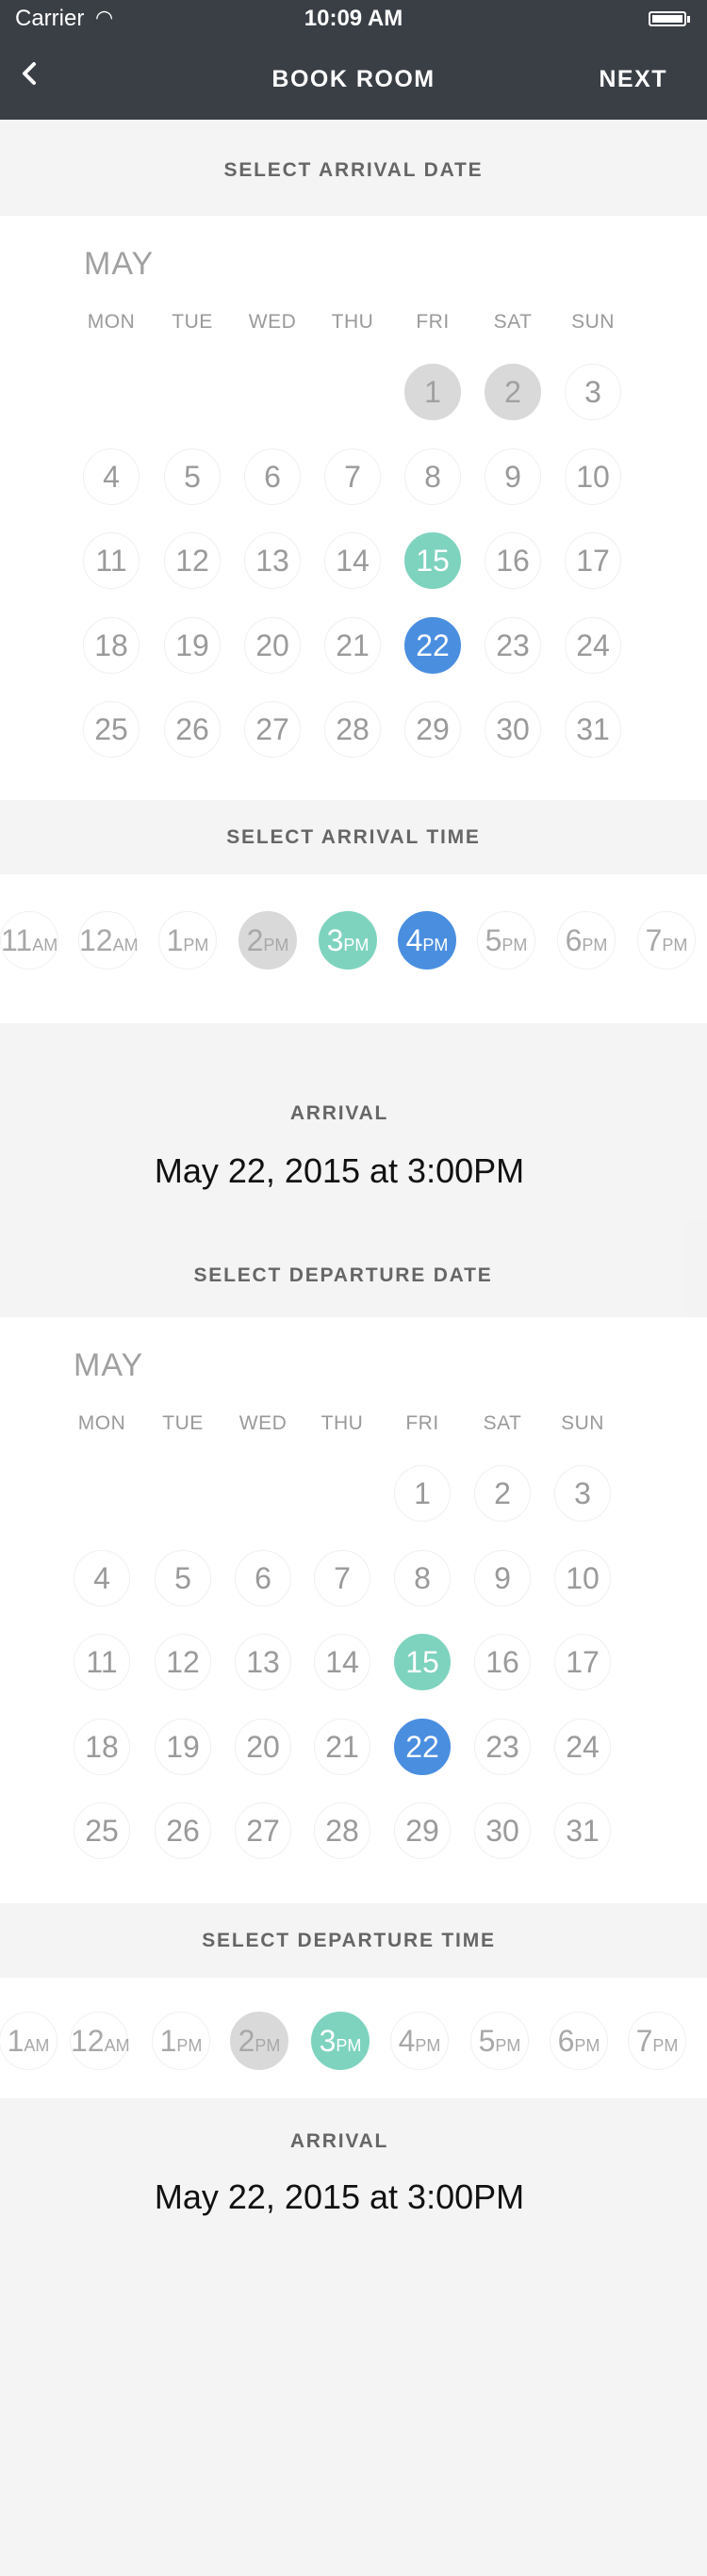  Describe the element at coordinates (255, 940) in the screenshot. I see `time-hour: 2` at that location.